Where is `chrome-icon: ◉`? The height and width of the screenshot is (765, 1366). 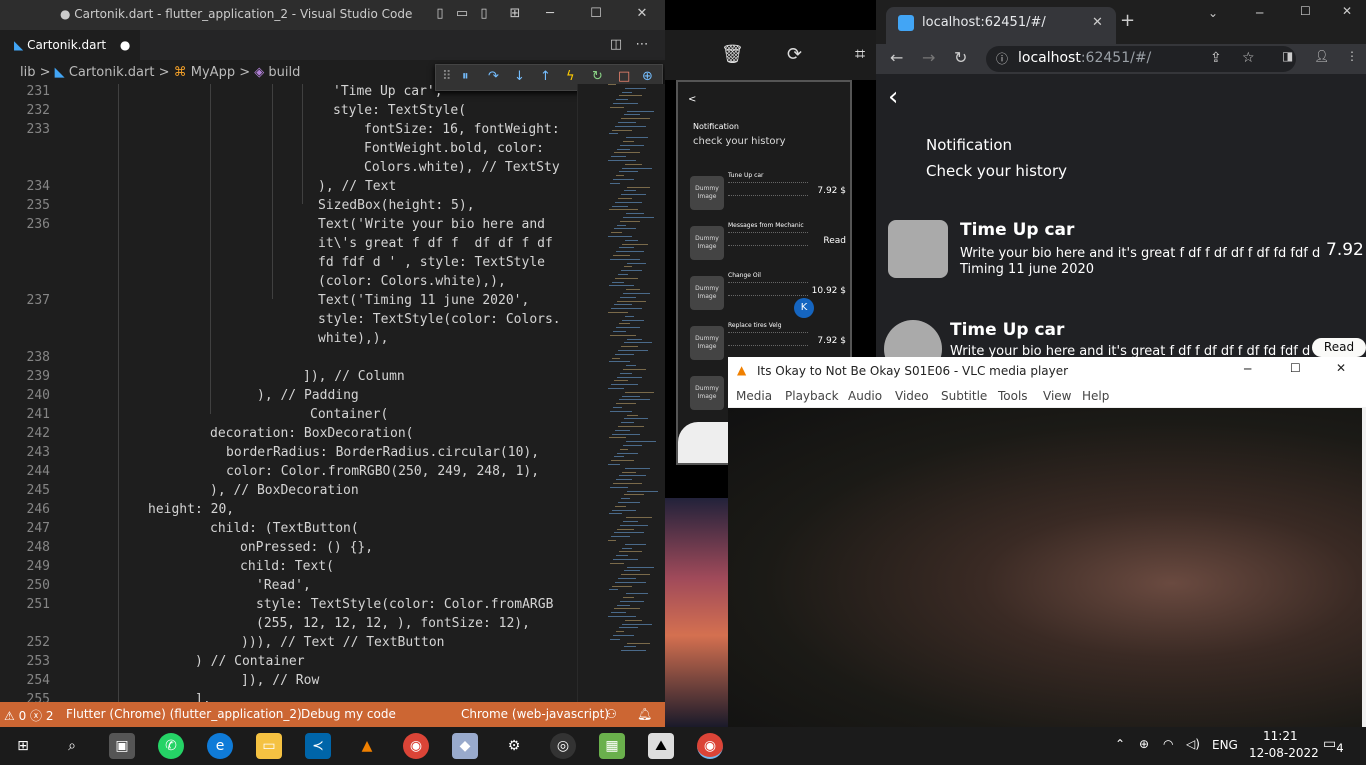
chrome-icon: ◉ is located at coordinates (416, 746).